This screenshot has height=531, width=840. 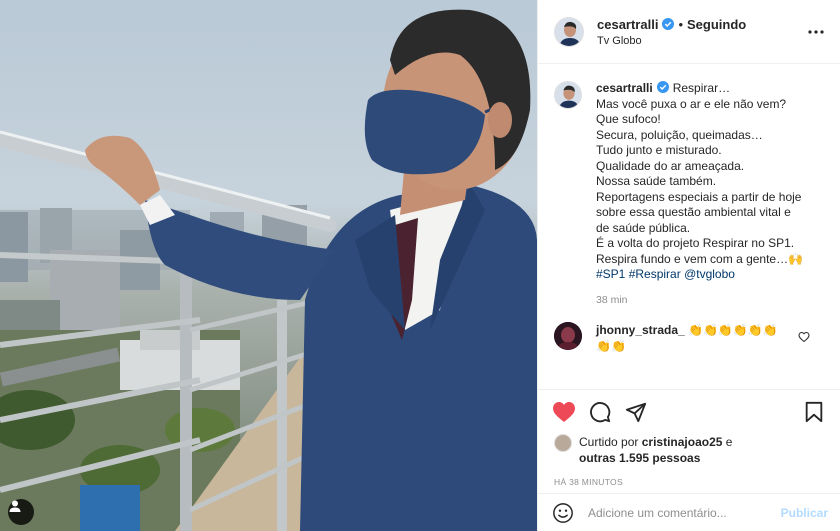 I want to click on liker-avatar, so click(x=563, y=443).